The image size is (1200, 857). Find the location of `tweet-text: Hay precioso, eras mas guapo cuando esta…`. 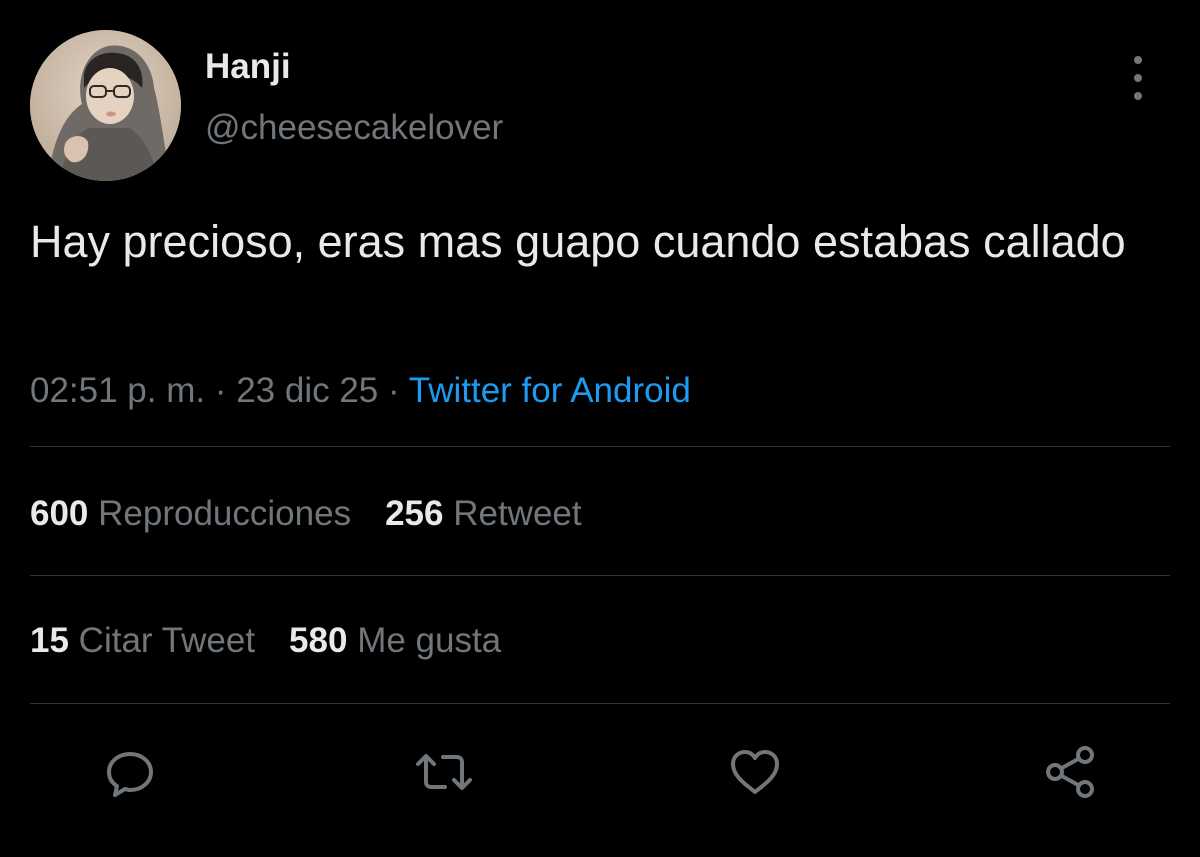

tweet-text: Hay precioso, eras mas guapo cuando esta… is located at coordinates (578, 241).